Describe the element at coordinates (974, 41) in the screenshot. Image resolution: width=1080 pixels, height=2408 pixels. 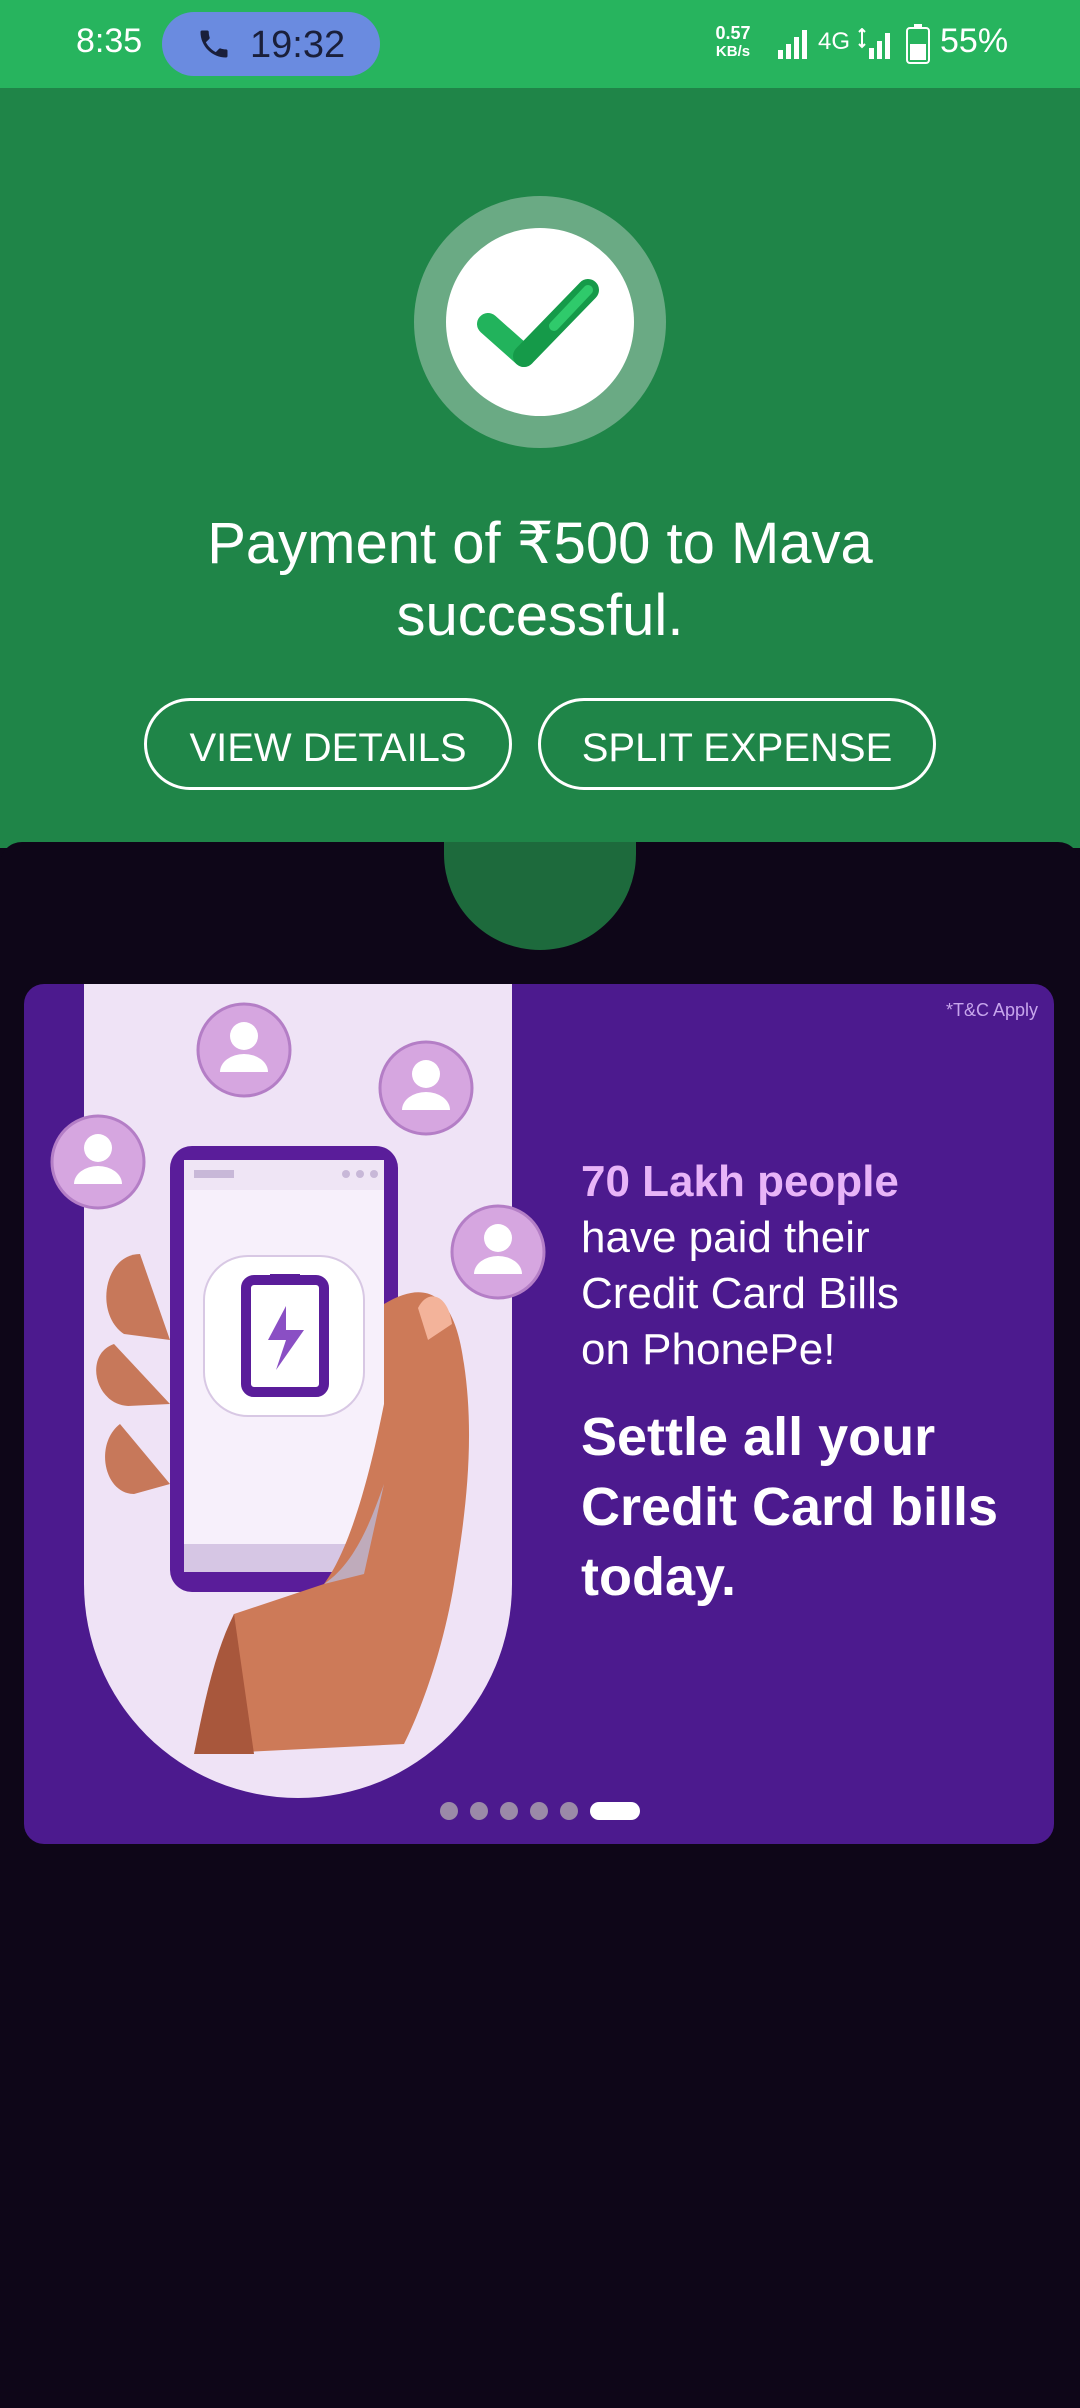
I see `battery-percent: 55%` at that location.